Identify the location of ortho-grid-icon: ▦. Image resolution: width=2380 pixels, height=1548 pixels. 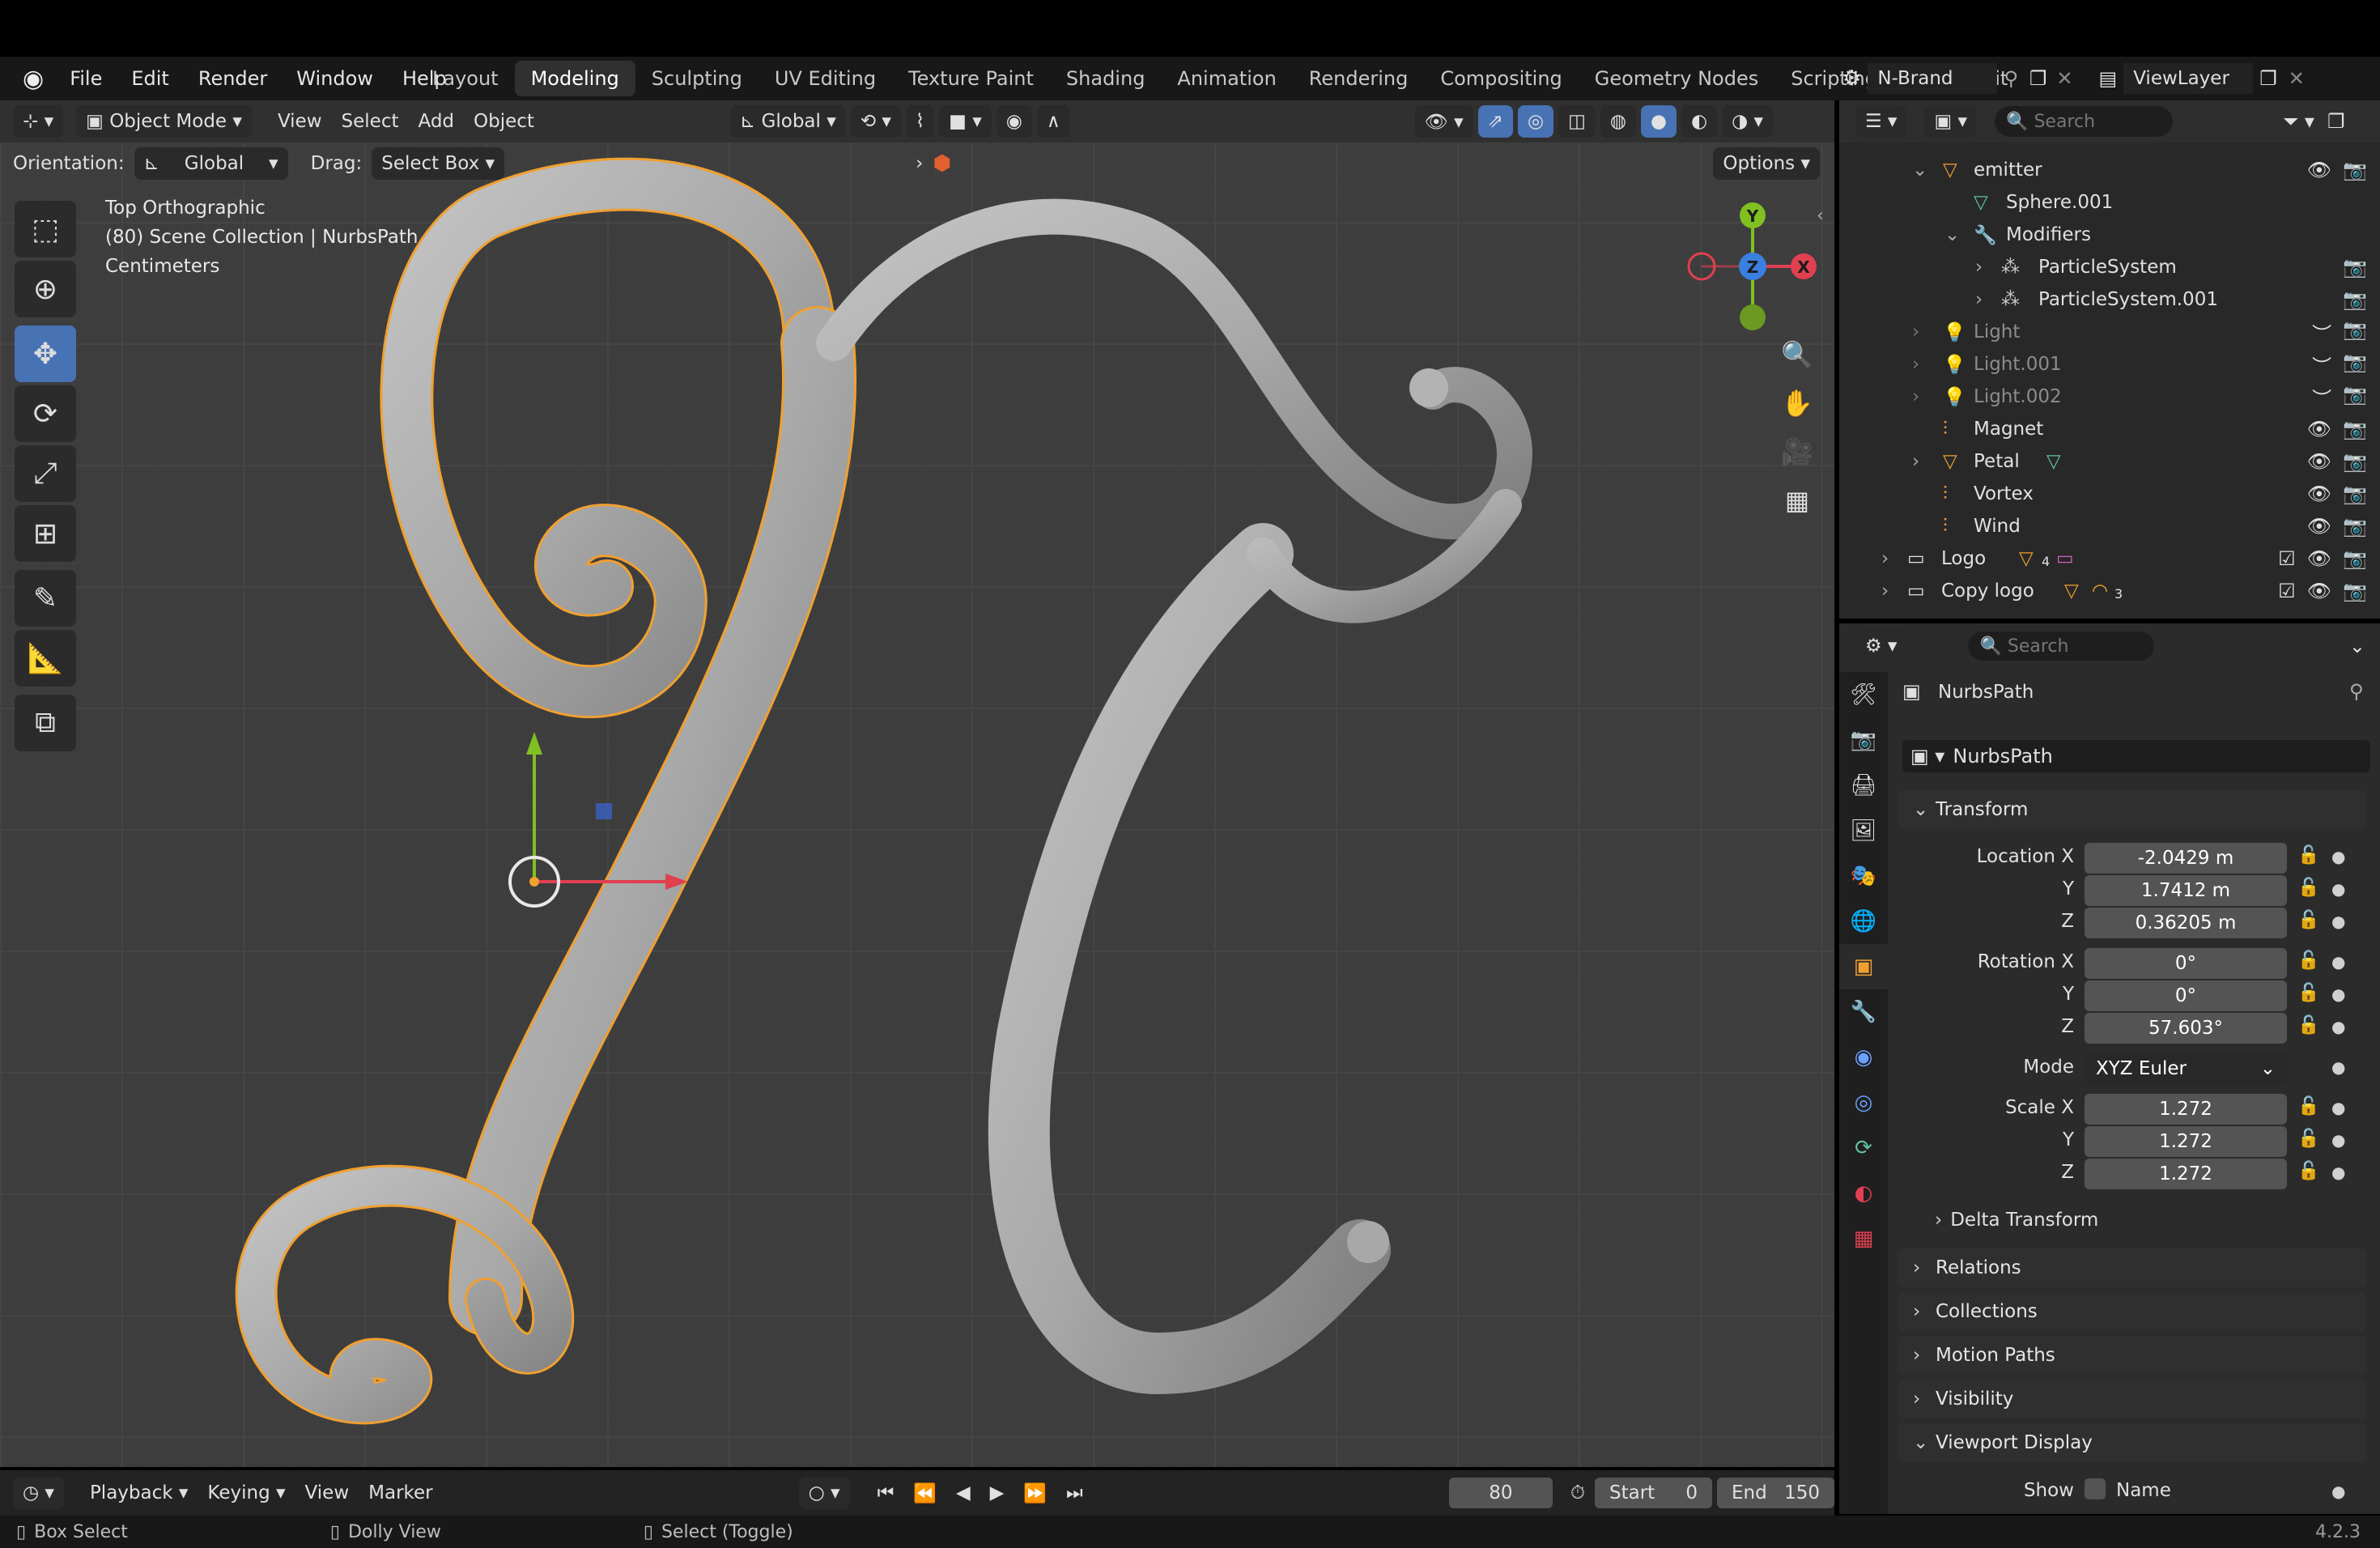
(1797, 501).